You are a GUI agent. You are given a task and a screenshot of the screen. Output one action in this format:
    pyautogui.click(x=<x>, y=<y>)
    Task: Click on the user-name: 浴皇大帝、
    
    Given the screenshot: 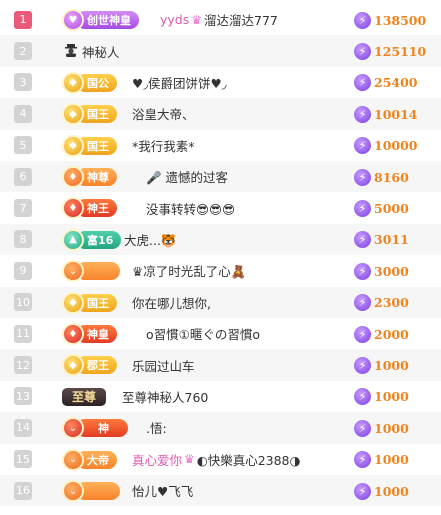 What is the action you would take?
    pyautogui.click(x=163, y=113)
    